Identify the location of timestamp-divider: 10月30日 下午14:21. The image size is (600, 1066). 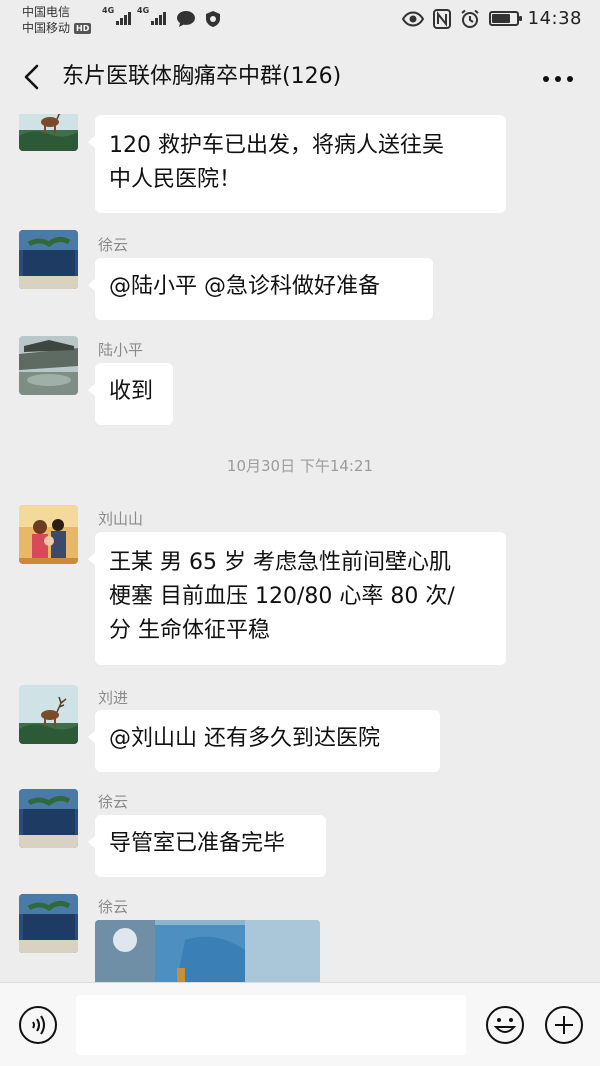
(300, 466).